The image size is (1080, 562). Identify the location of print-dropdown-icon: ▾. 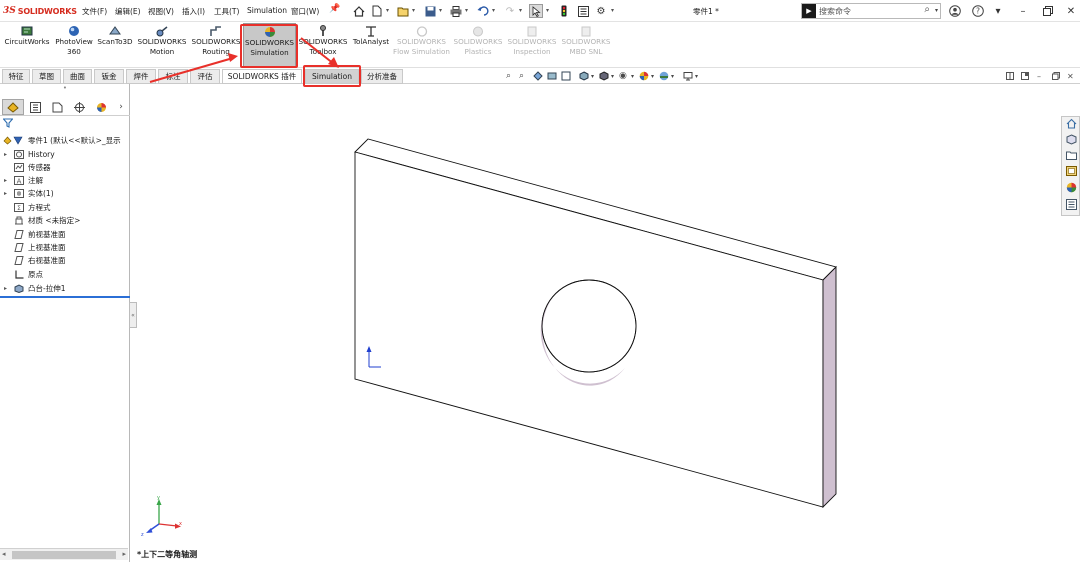
(466, 10).